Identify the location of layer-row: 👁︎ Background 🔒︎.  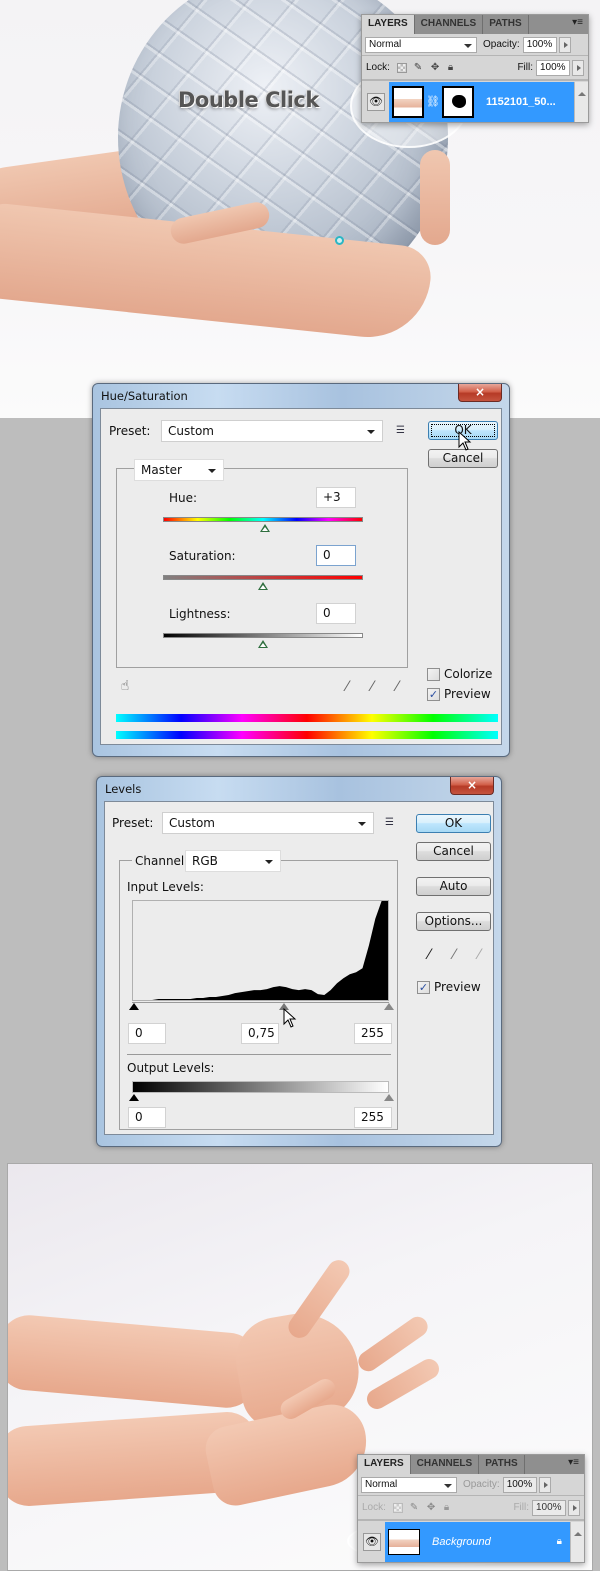
(471, 1541).